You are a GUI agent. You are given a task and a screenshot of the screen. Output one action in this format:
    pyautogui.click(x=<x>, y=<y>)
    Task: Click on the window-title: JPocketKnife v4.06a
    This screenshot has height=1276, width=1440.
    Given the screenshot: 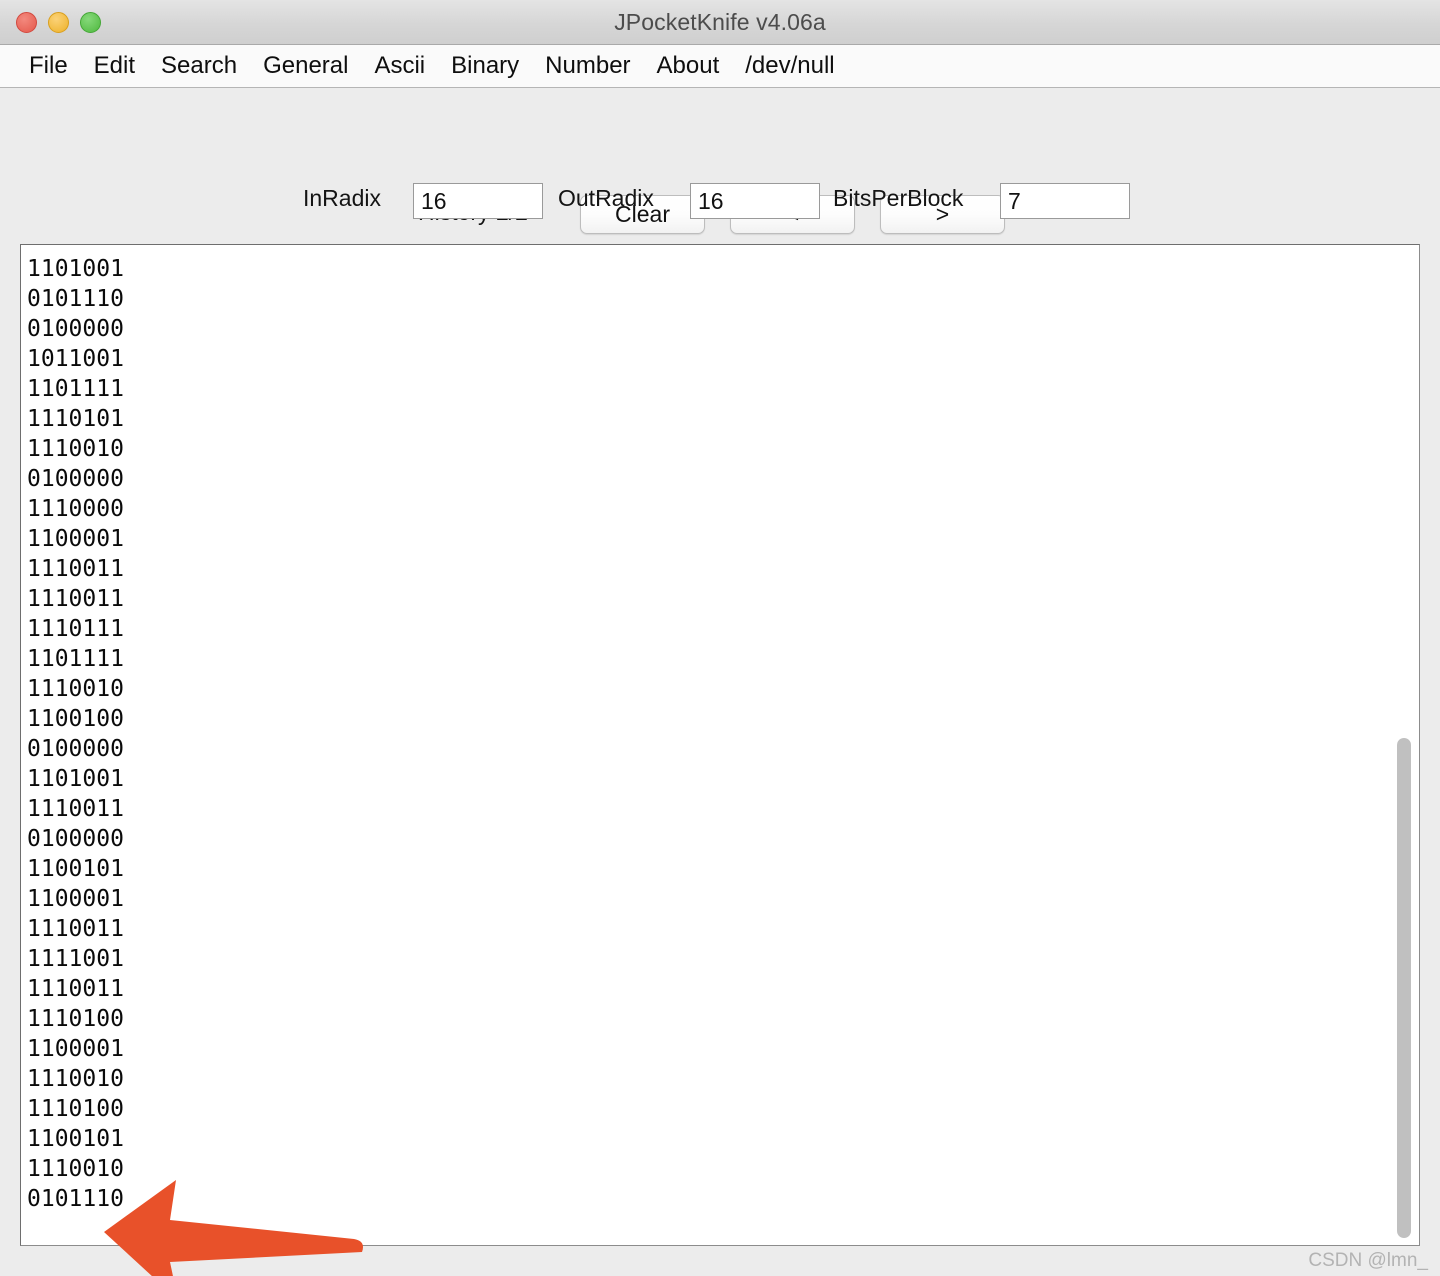 What is the action you would take?
    pyautogui.click(x=720, y=22)
    